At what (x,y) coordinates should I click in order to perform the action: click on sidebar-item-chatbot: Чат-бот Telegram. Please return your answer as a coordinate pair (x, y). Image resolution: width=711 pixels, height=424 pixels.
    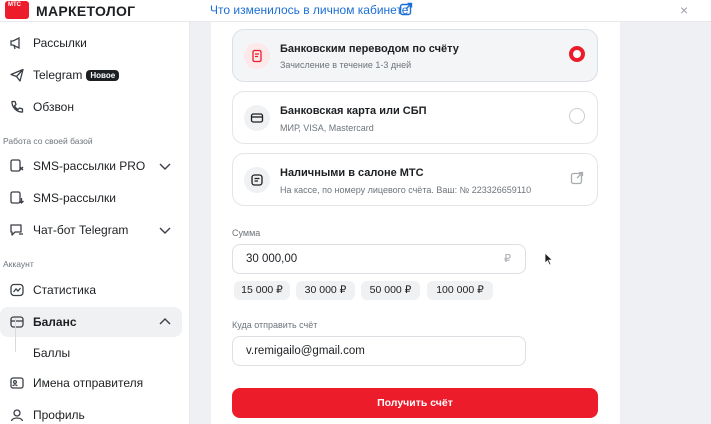
    Looking at the image, I should click on (91, 230).